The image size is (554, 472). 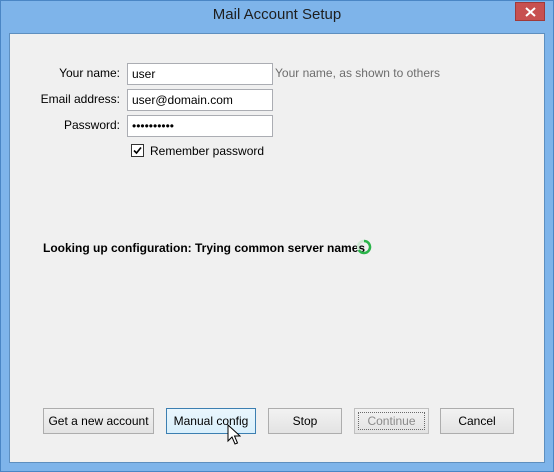 I want to click on window-title: Mail Account Setup, so click(x=277, y=14).